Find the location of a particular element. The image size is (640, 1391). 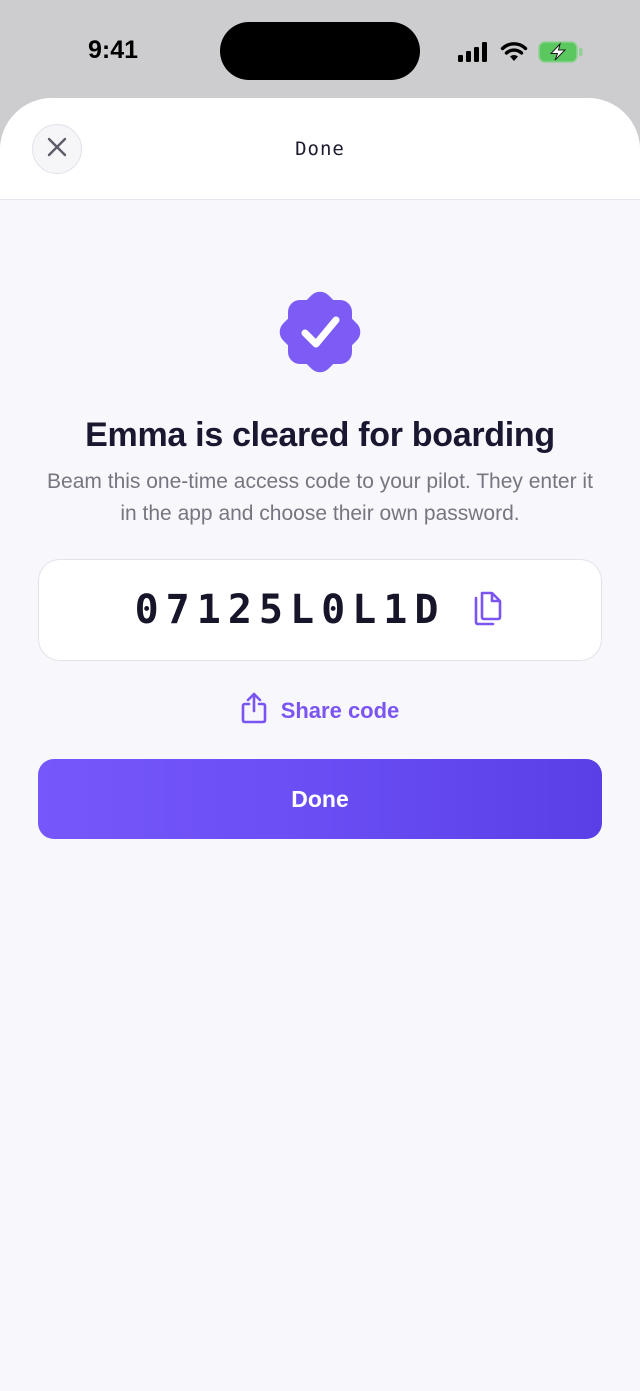

share-icon is located at coordinates (254, 711).